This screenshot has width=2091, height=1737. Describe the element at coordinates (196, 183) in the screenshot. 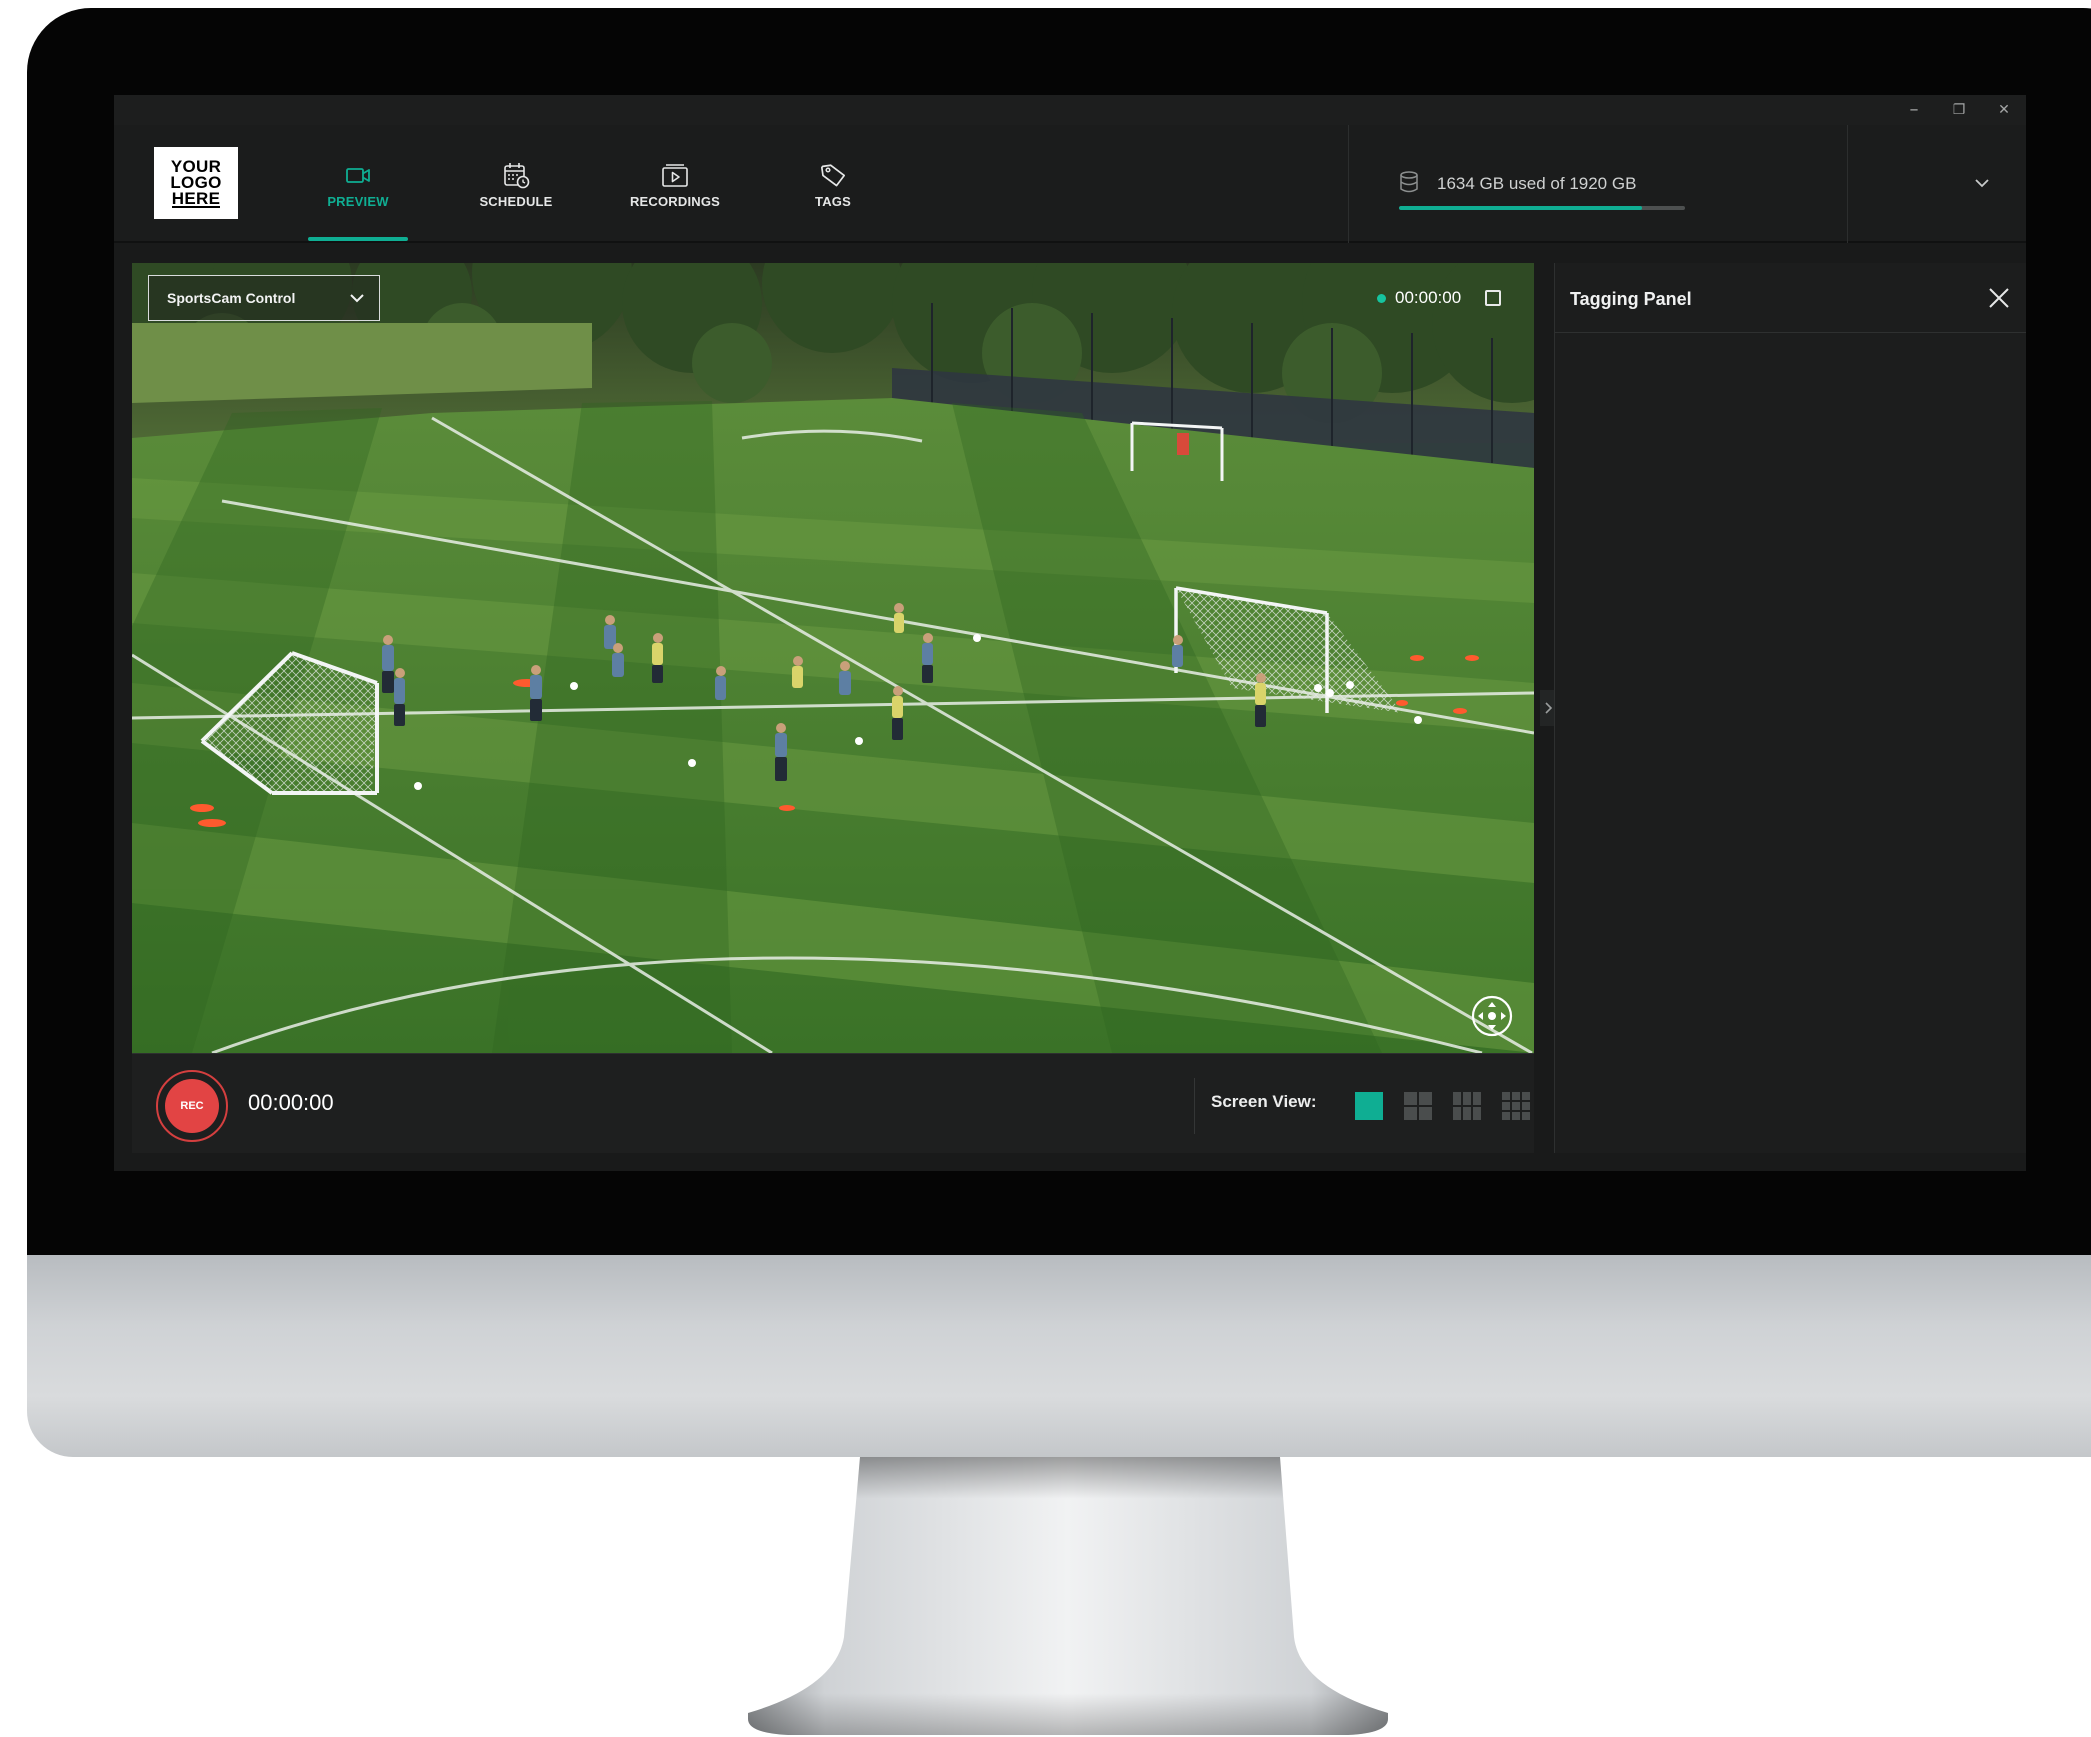

I see `logo: YOUR LOGO HERE` at that location.